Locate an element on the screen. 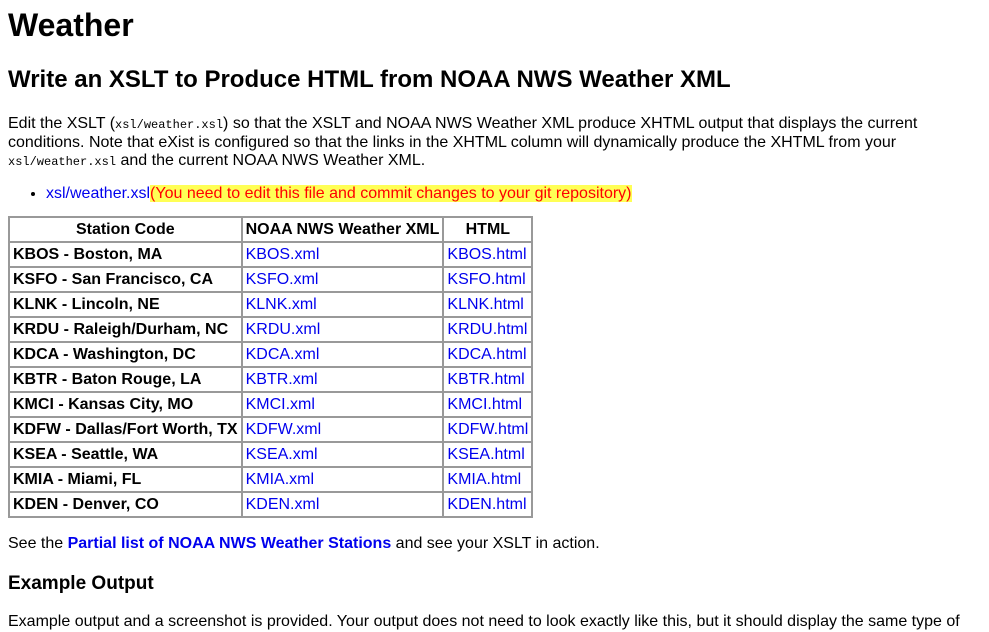  html-link: KRDU.html is located at coordinates (487, 329).